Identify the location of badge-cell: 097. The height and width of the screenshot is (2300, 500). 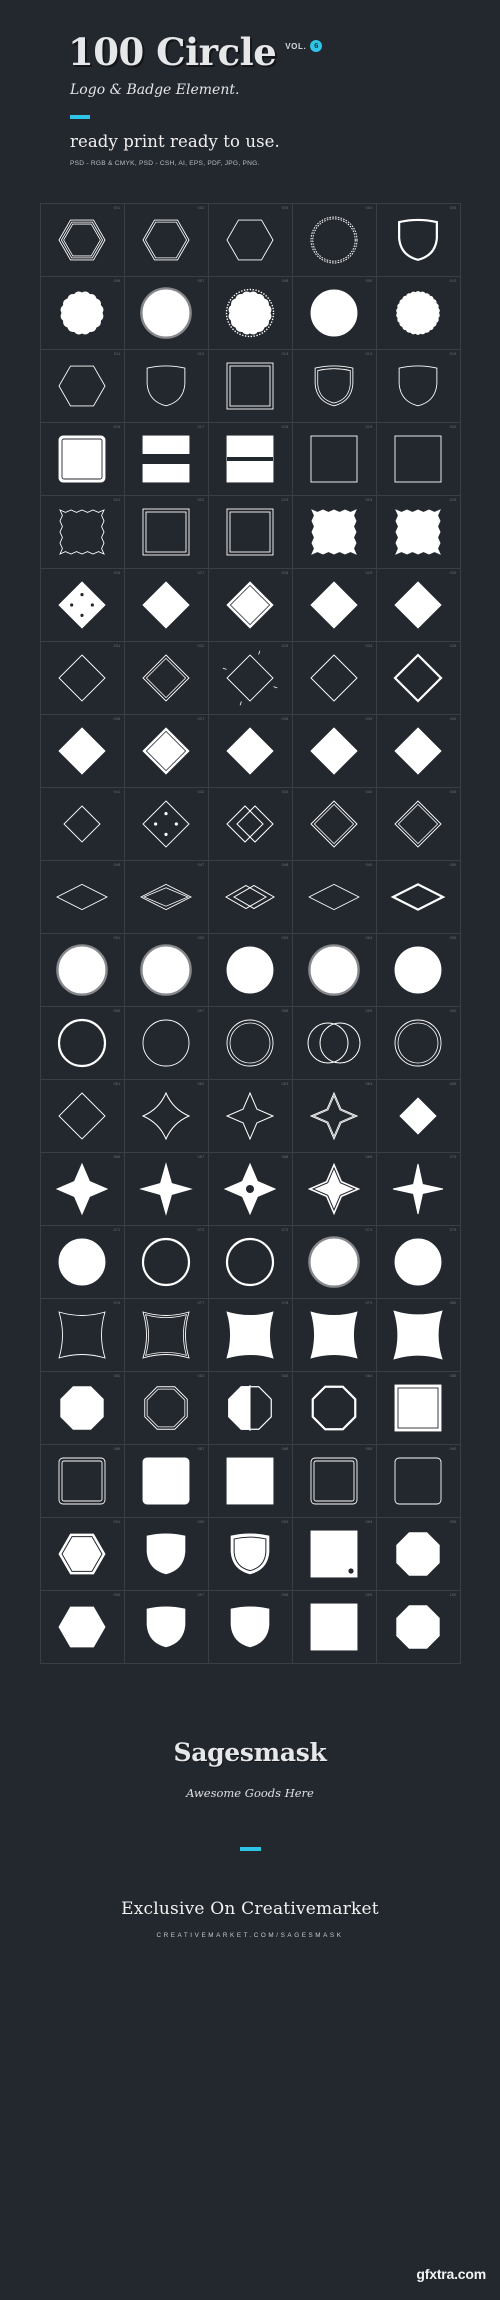
(166, 1627).